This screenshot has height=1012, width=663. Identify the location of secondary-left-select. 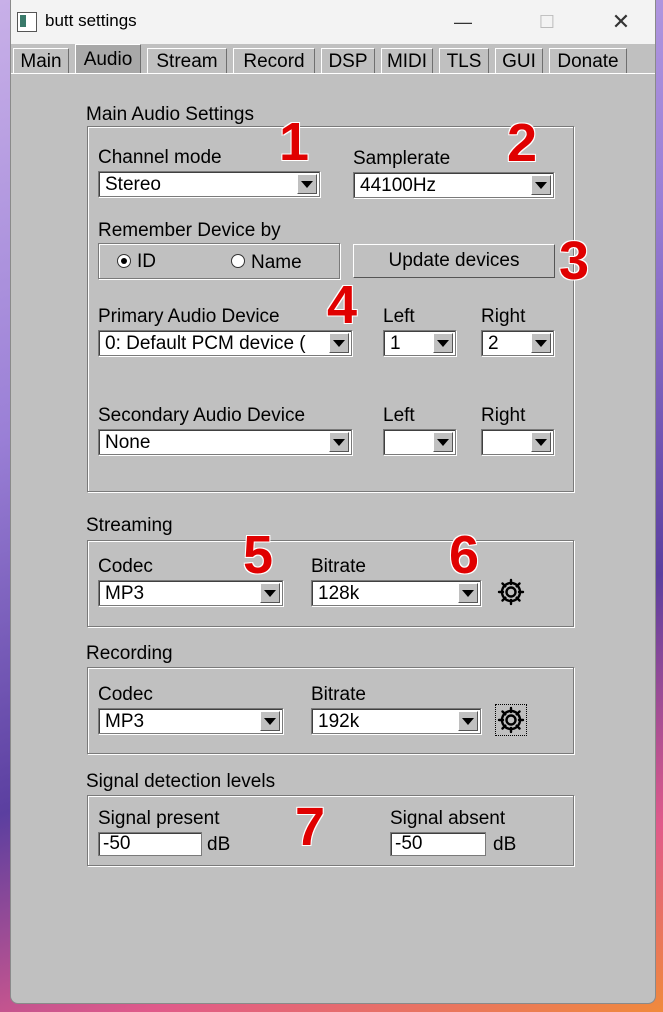
(419, 442).